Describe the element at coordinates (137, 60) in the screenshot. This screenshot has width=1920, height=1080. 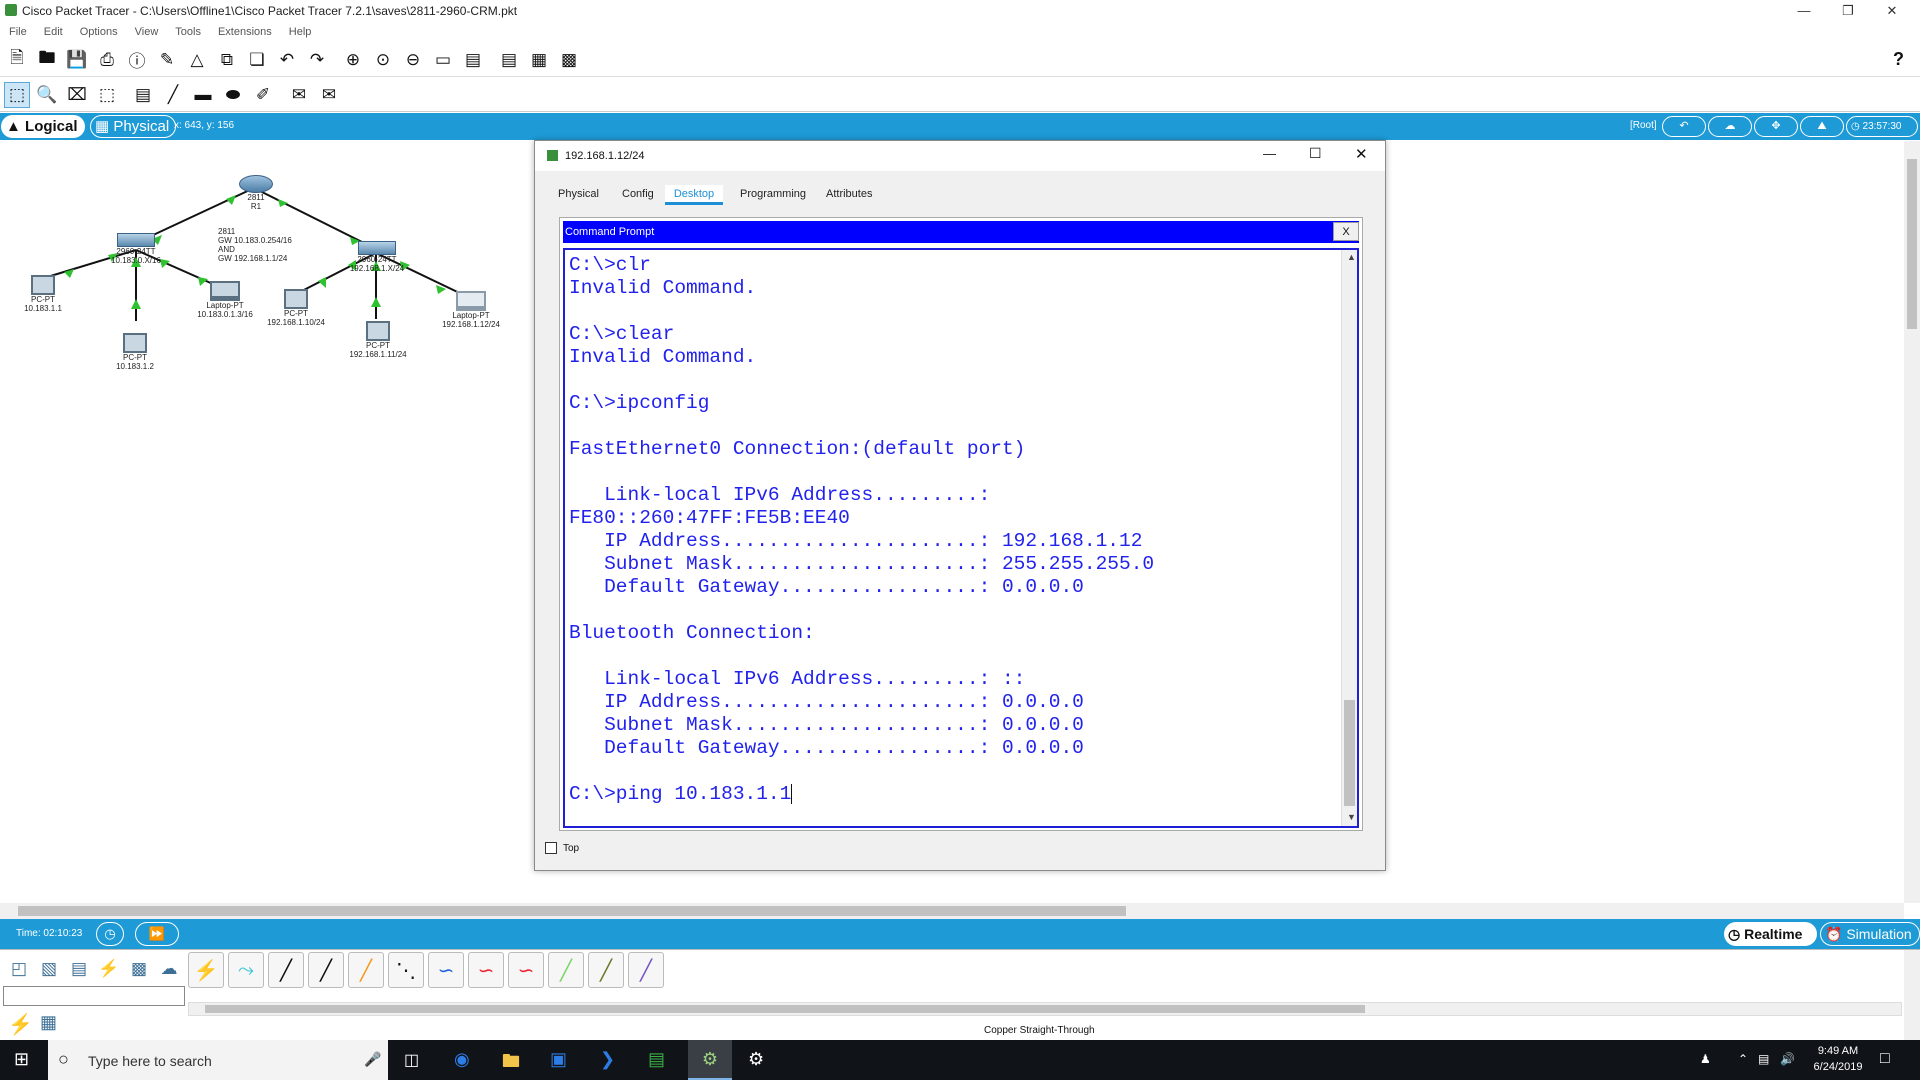
I see `info-icon: ⓘ` at that location.